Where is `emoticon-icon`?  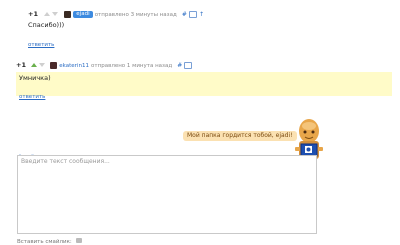
emoticon-icon is located at coordinates (78, 240).